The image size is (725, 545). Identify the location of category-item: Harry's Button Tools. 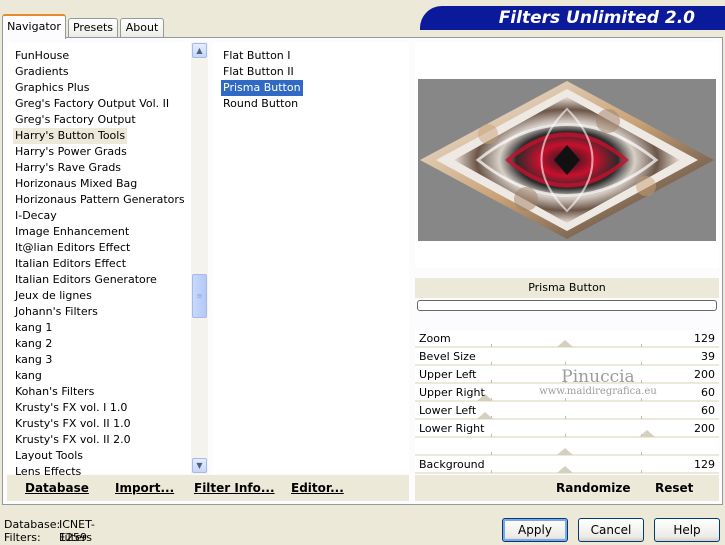
(70, 136).